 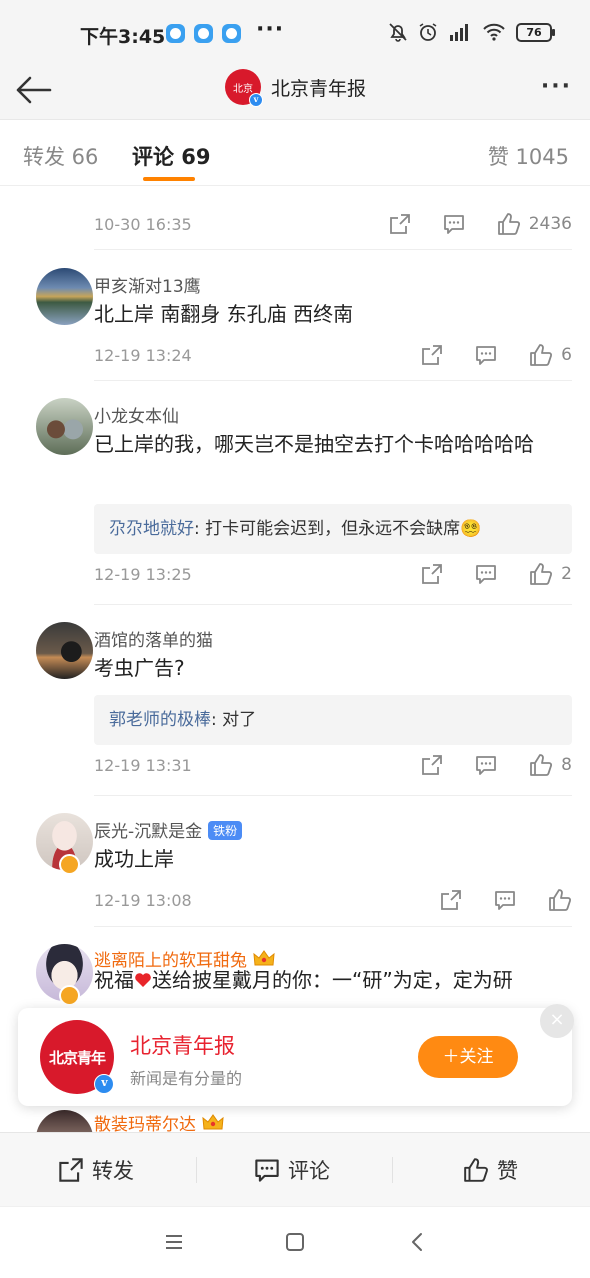 I want to click on account-avatar: 北京 v, so click(x=244, y=88).